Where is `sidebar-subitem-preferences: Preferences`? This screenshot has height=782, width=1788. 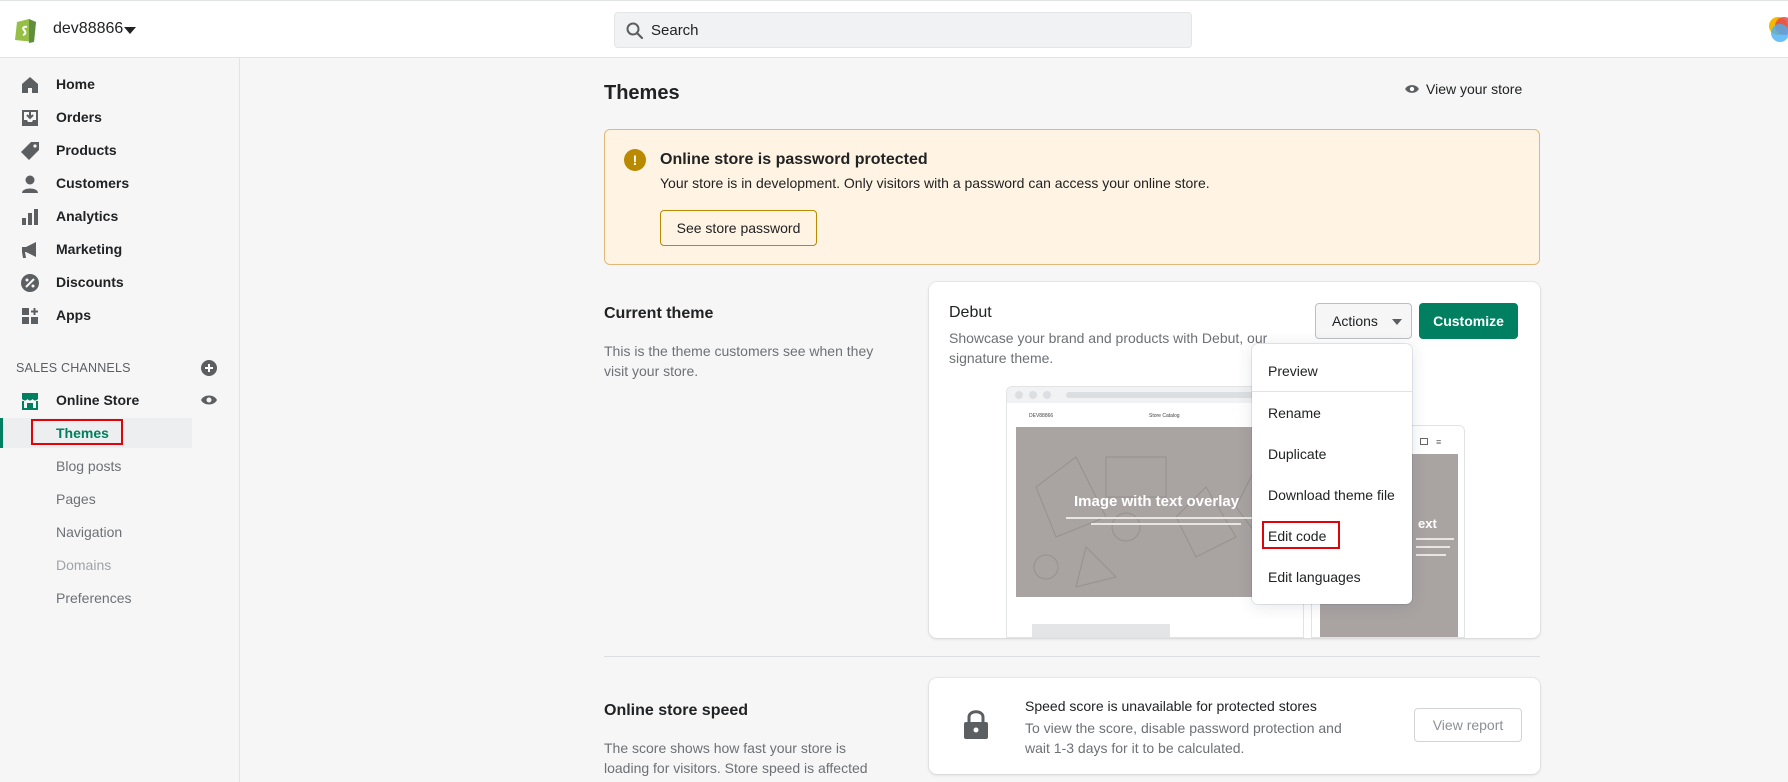
sidebar-subitem-preferences: Preferences is located at coordinates (96, 598).